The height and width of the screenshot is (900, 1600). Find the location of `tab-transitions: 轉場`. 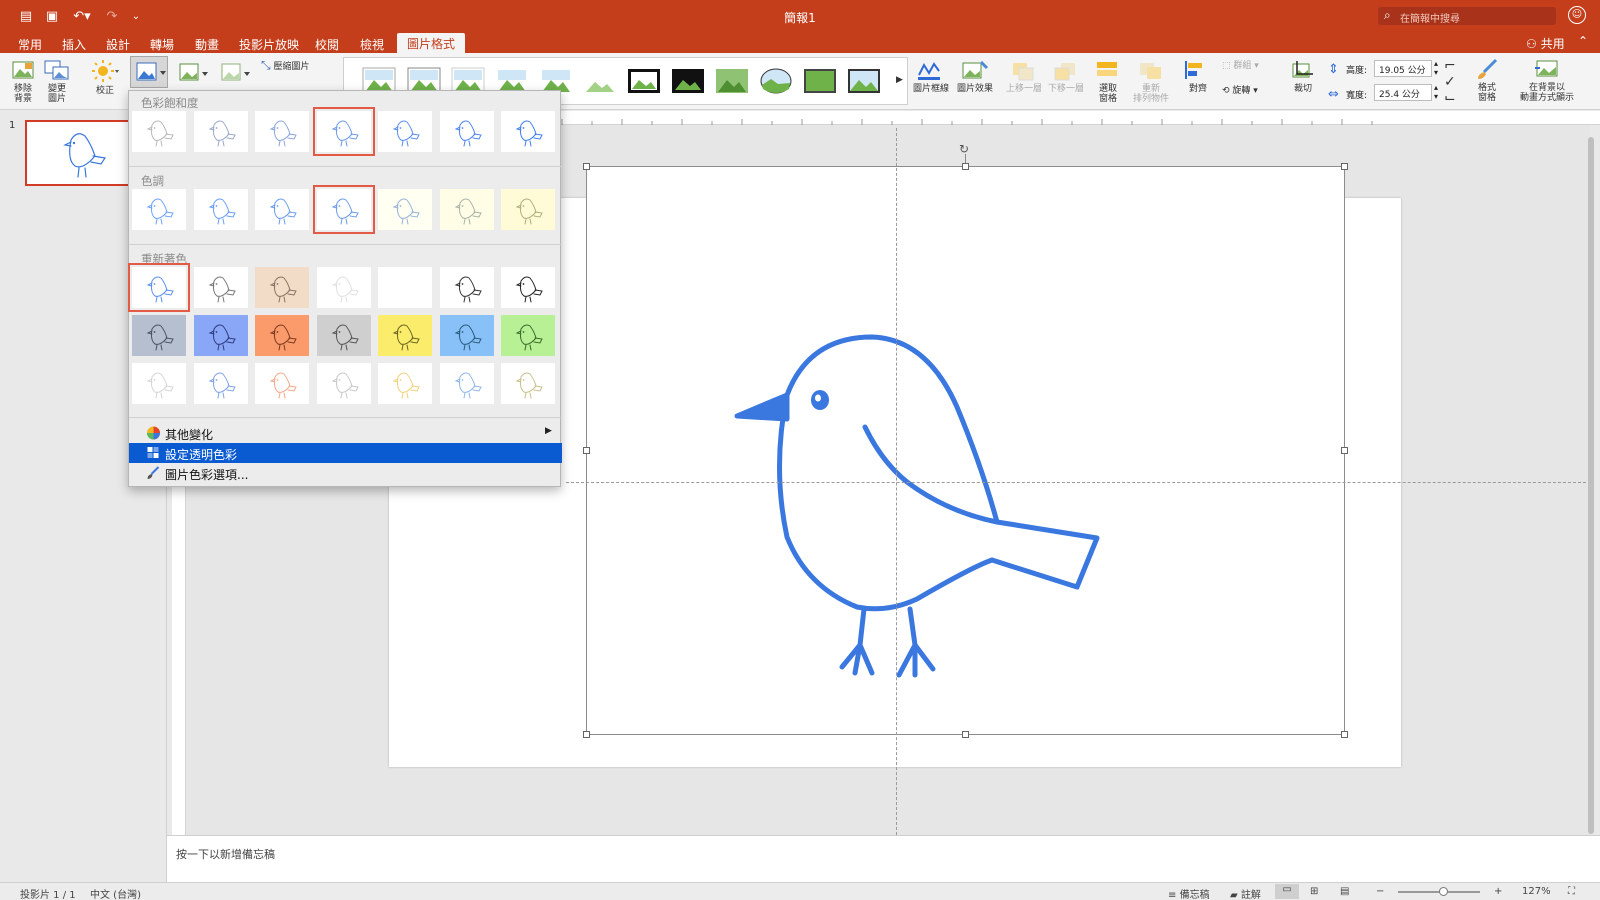

tab-transitions: 轉場 is located at coordinates (162, 44).